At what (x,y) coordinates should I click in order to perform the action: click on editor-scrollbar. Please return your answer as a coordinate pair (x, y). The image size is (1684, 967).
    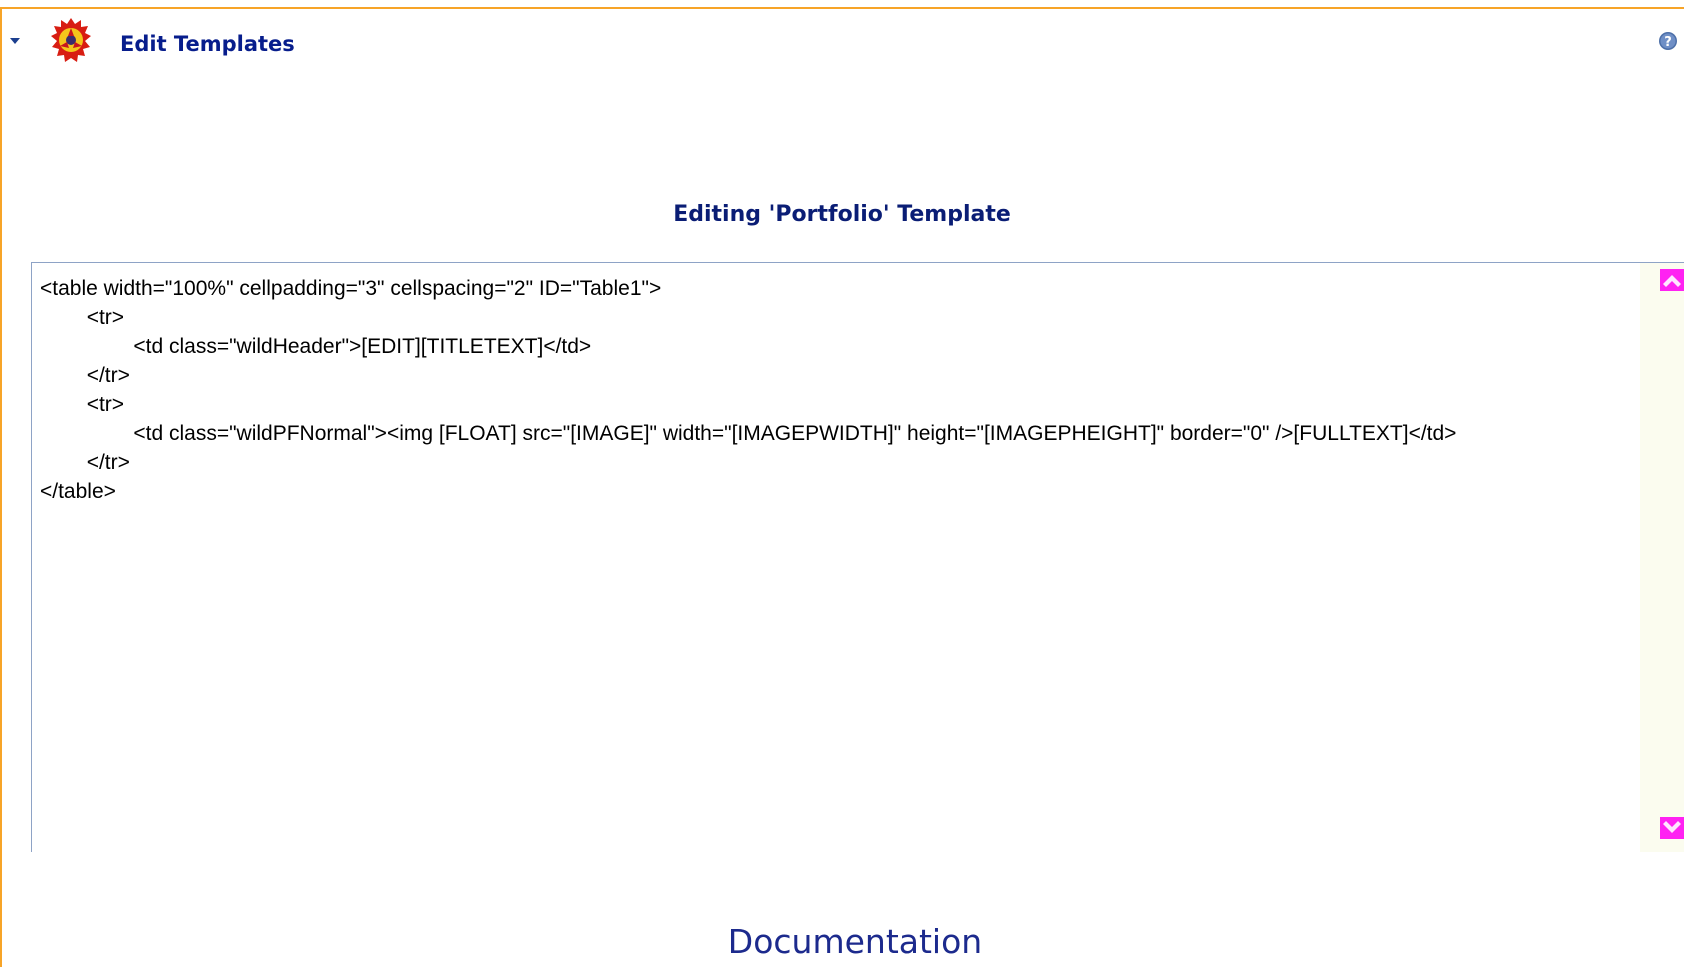
    Looking at the image, I should click on (1662, 557).